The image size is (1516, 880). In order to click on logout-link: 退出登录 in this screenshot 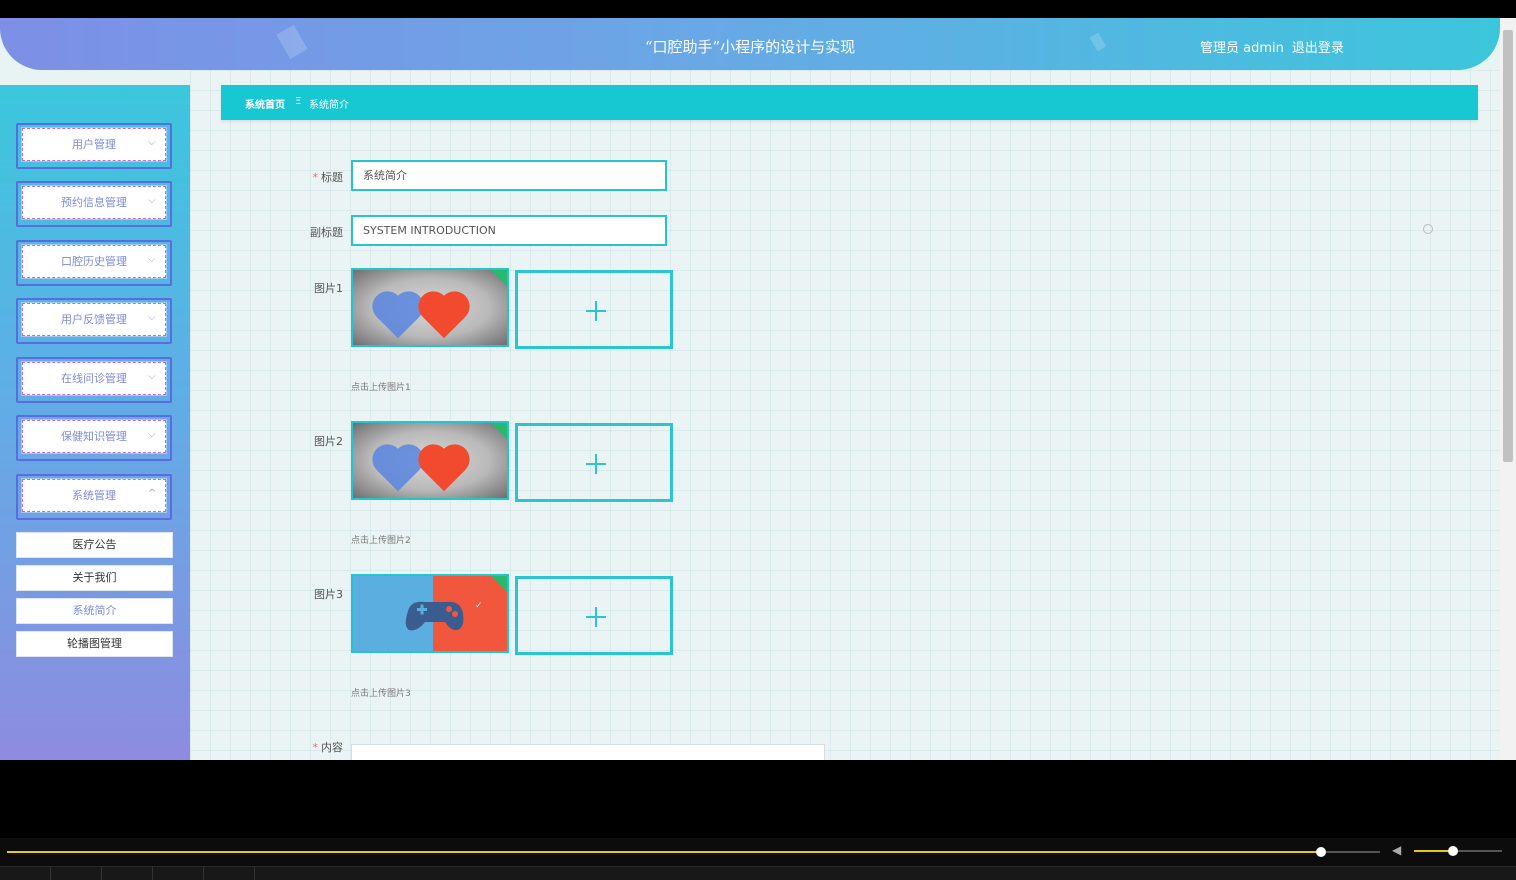, I will do `click(1318, 46)`.